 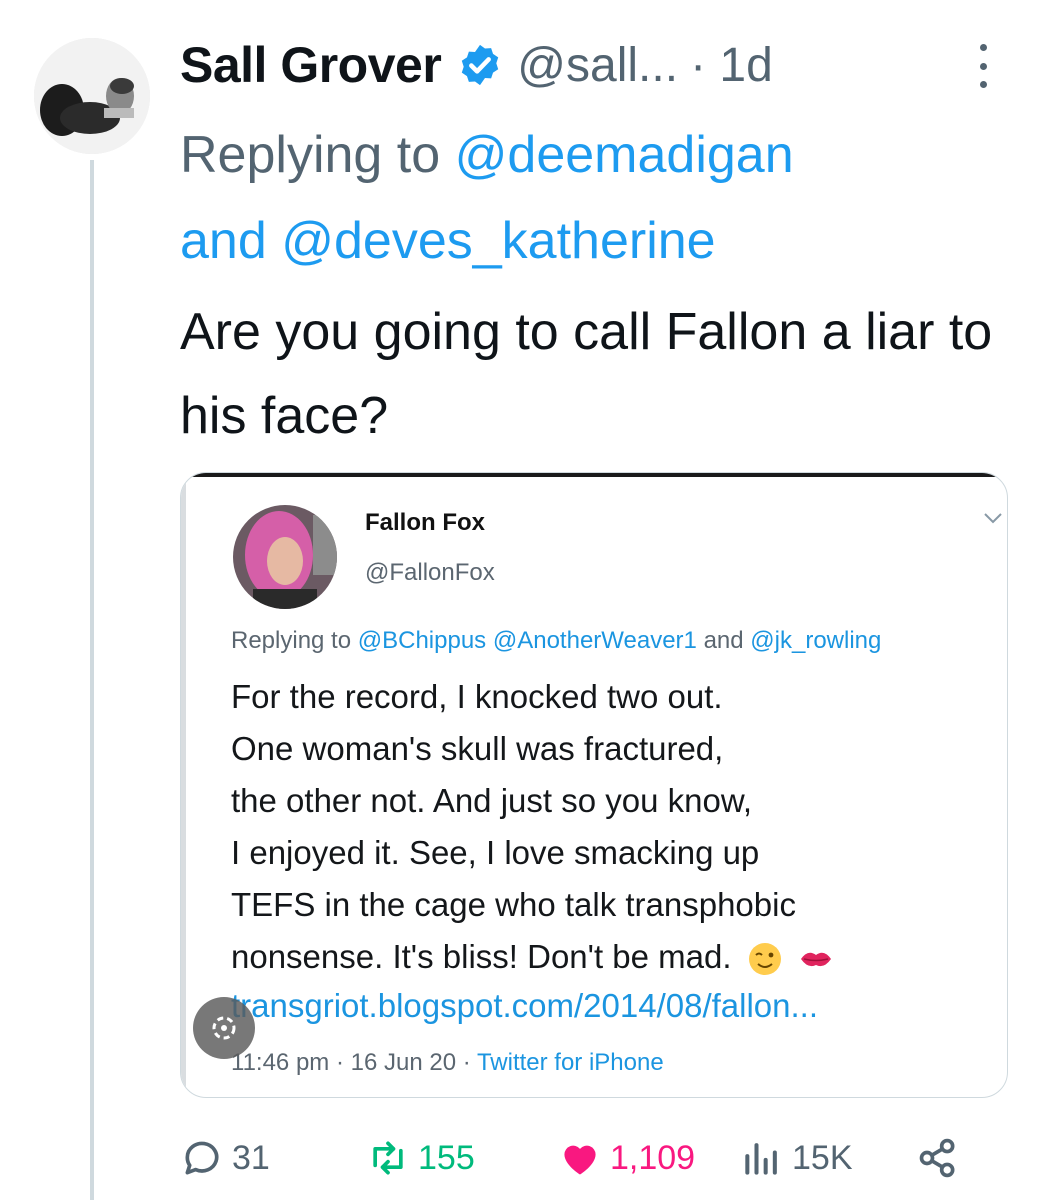 I want to click on share-icon, so click(x=937, y=1158).